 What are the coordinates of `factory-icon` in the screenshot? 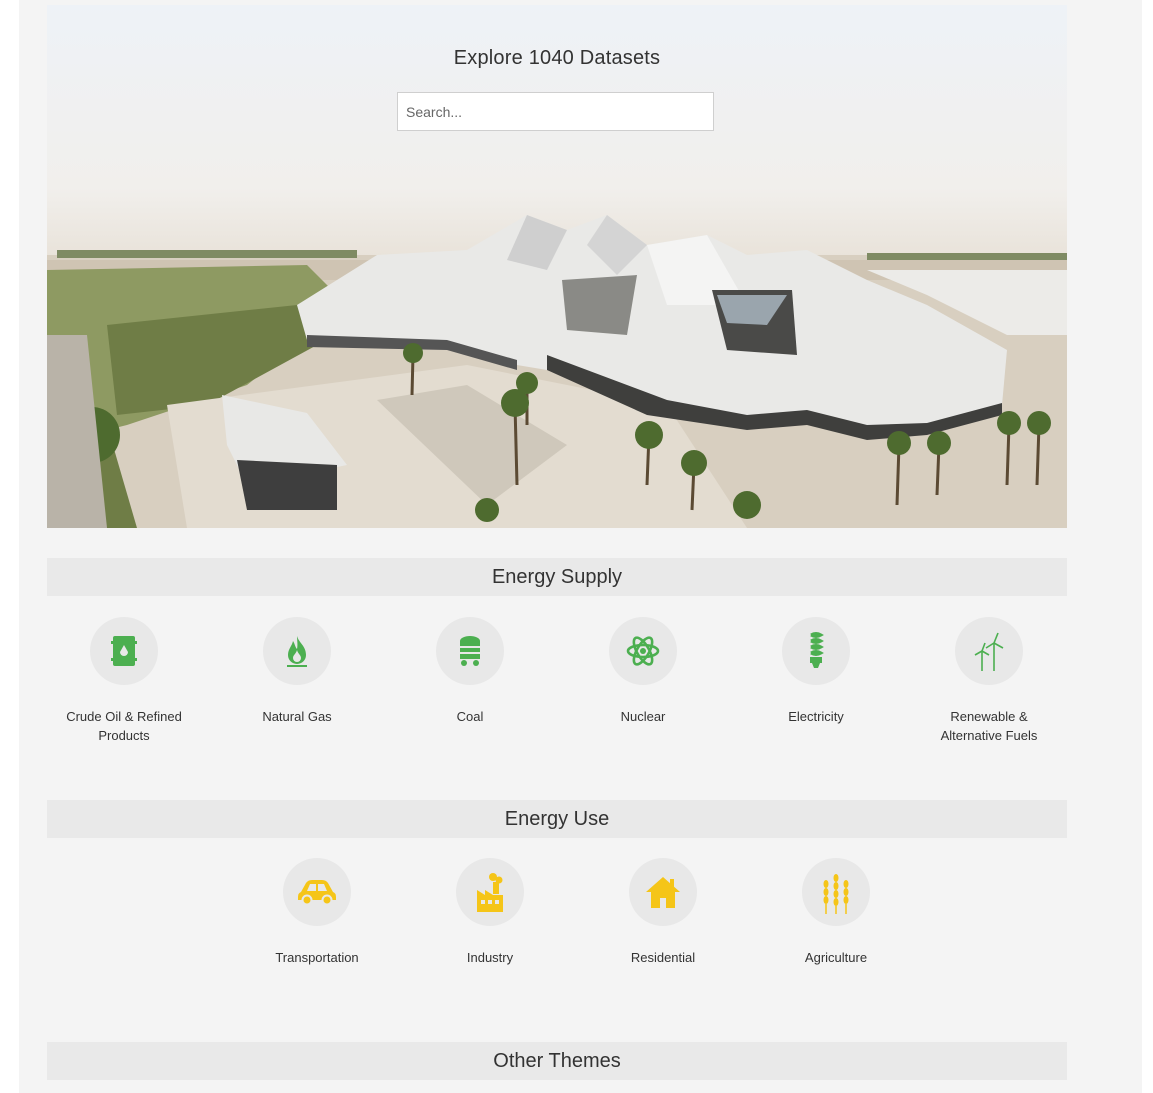 It's located at (490, 892).